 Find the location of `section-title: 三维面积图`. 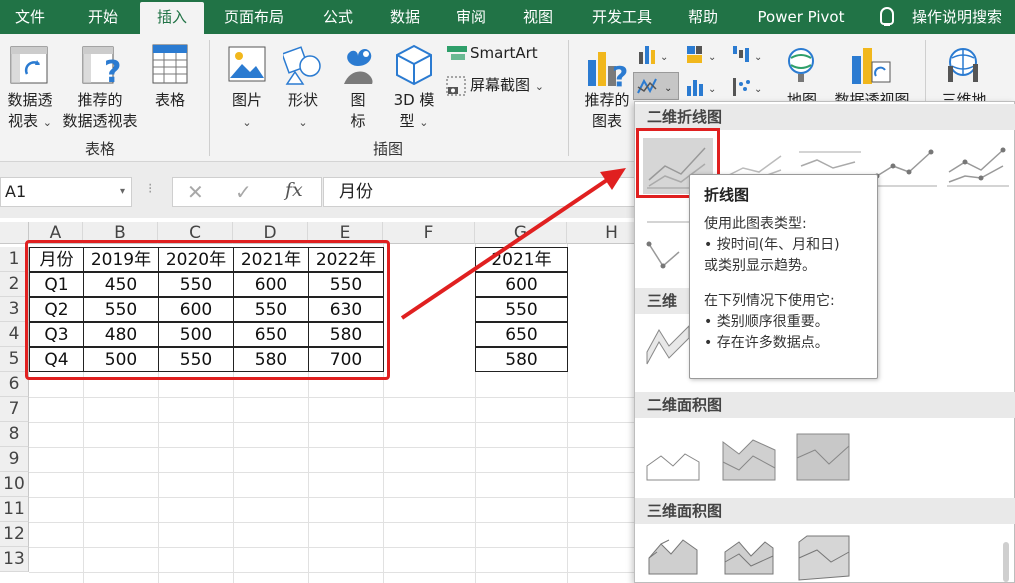

section-title: 三维面积图 is located at coordinates (825, 511).